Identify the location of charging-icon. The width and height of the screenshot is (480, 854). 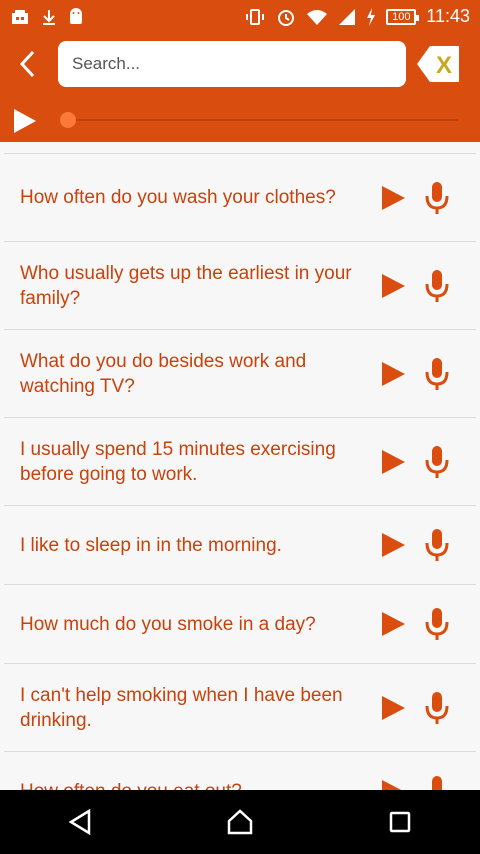
(371, 16).